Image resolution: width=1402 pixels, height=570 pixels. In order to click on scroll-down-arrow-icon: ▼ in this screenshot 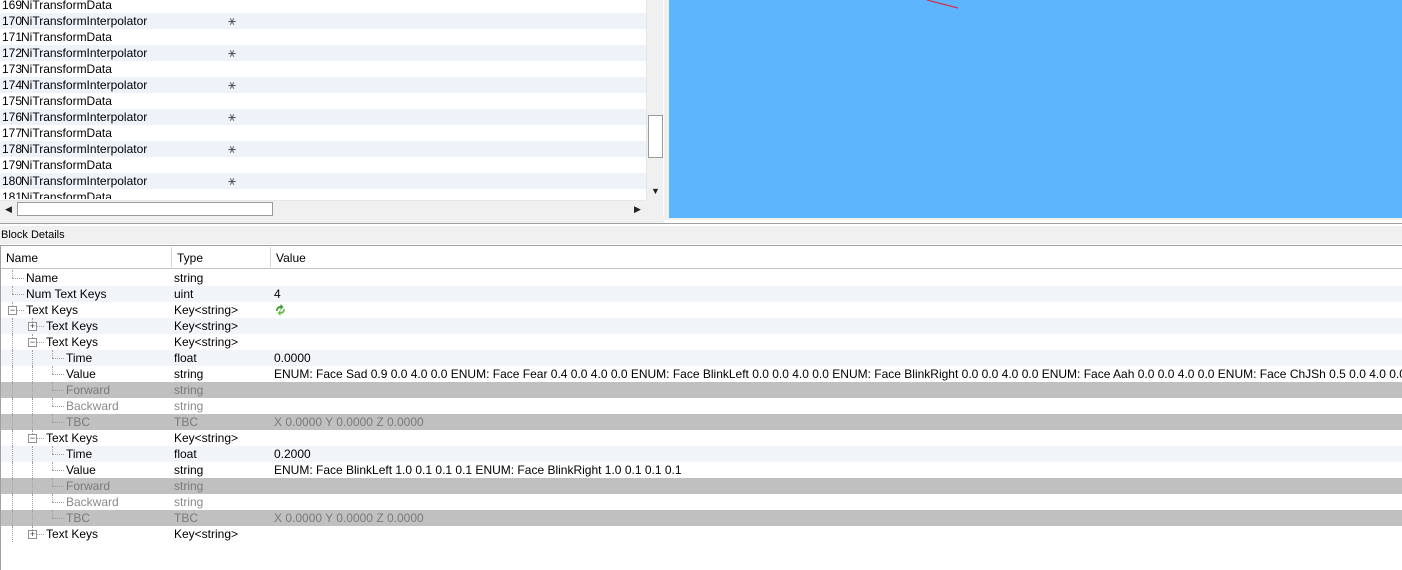, I will do `click(655, 191)`.